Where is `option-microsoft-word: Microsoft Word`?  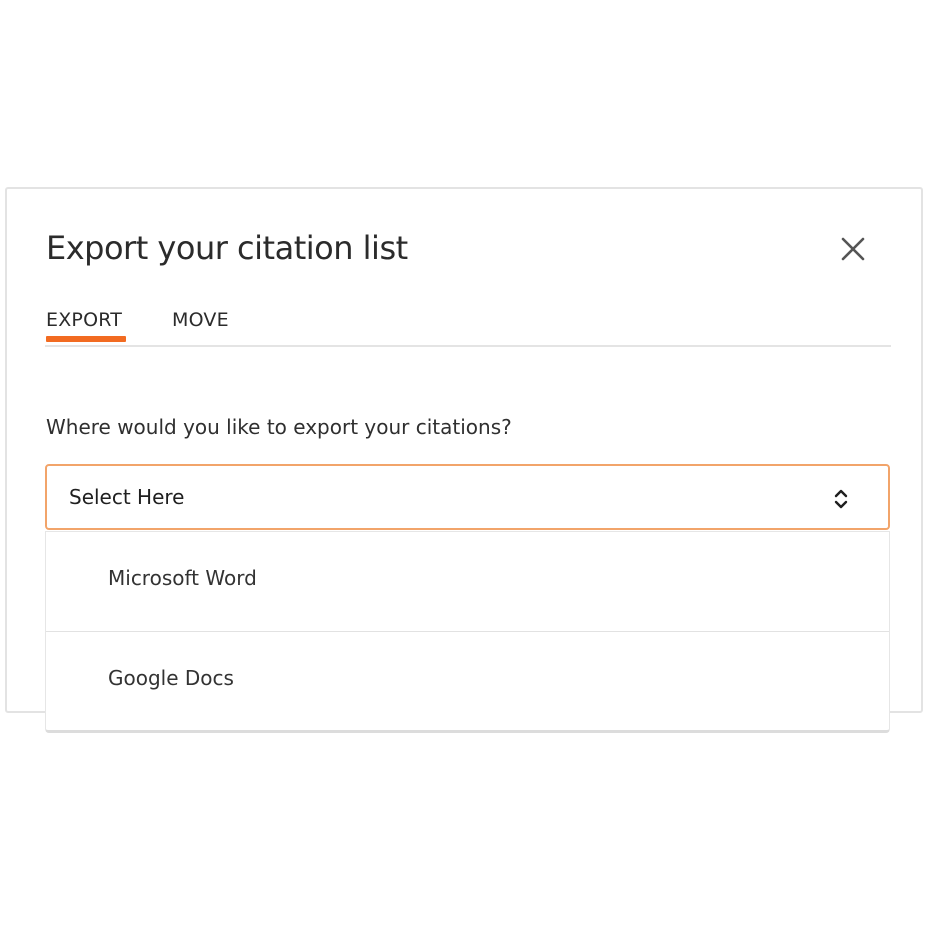
option-microsoft-word: Microsoft Word is located at coordinates (467, 581).